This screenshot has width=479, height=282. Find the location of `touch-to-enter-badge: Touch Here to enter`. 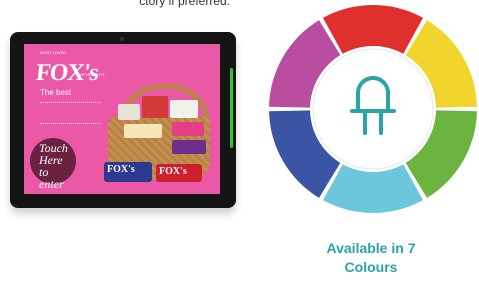

touch-to-enter-badge: Touch Here to enter is located at coordinates (53, 164).